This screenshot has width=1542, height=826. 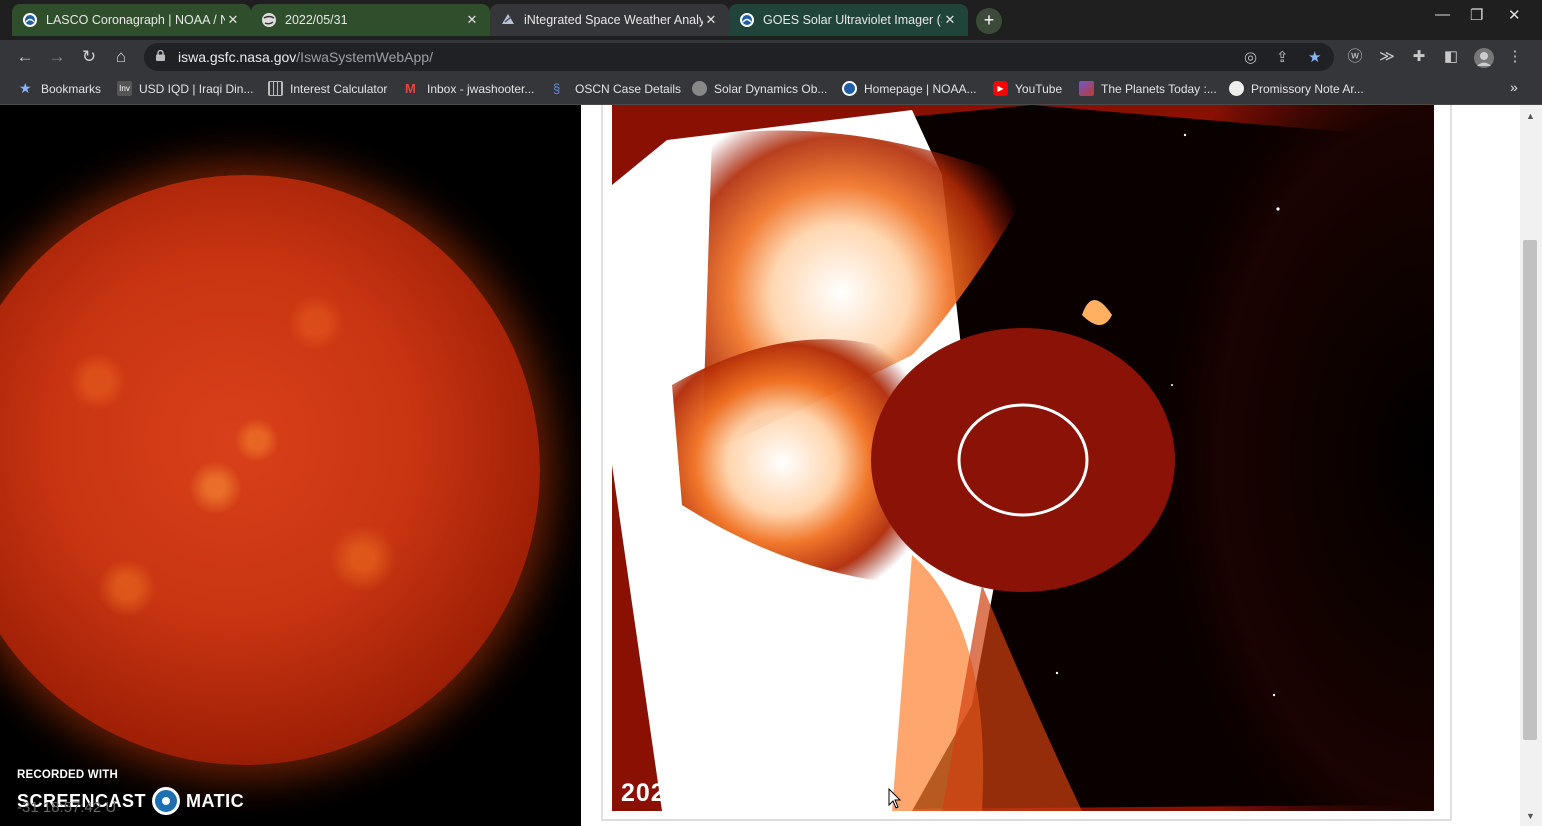 I want to click on home-icon: ⌂, so click(x=121, y=57).